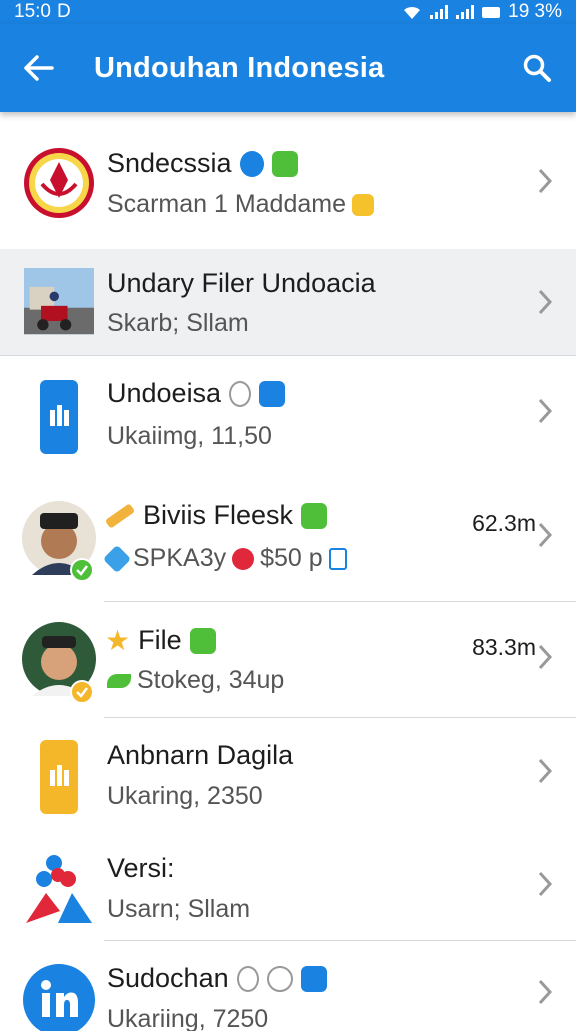 This screenshot has height=1031, width=576. Describe the element at coordinates (288, 302) in the screenshot. I see `list-item: Undary Filer Undoacia Skarb; Sllam` at that location.